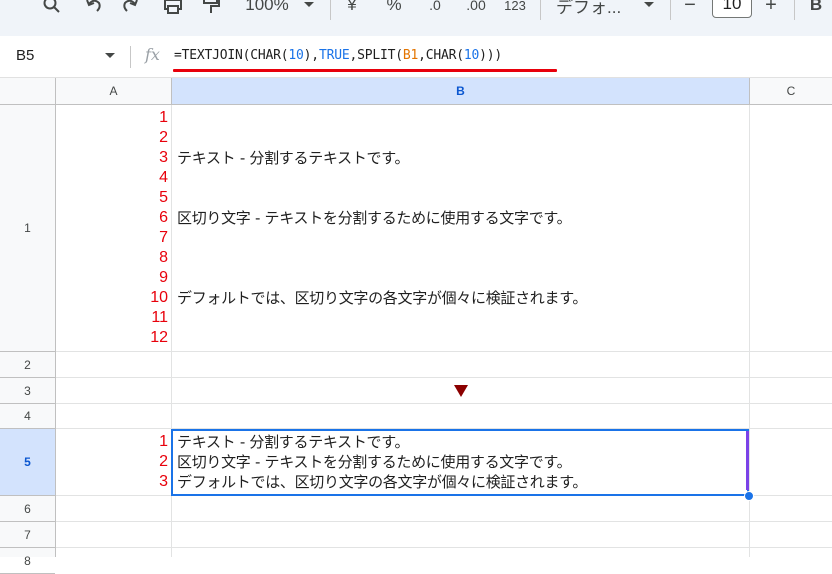  Describe the element at coordinates (311, 55) in the screenshot. I see `formula-part: ),` at that location.